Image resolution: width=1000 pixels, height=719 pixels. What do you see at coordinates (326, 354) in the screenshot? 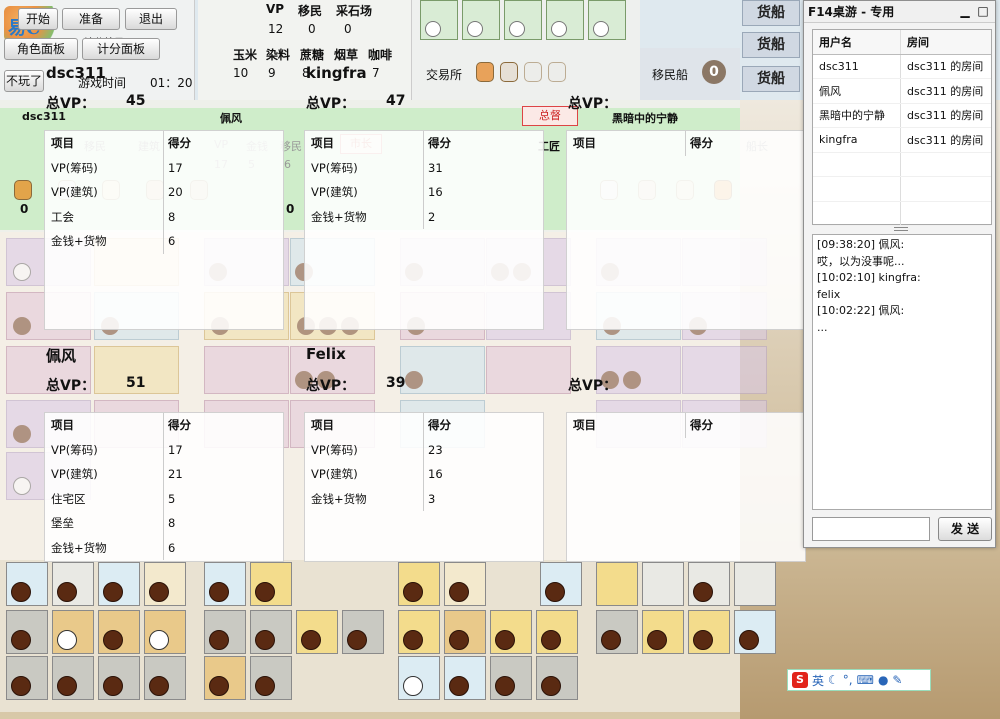
I see `score-player-name-4: Felix` at bounding box center [326, 354].